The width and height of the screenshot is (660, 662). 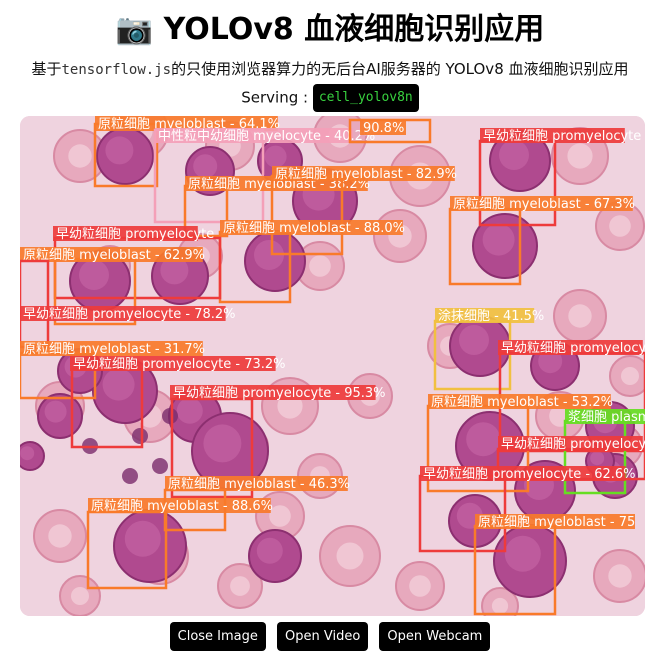 What do you see at coordinates (366, 174) in the screenshot?
I see `detection-label: 原粒细胞 myeloblast - 82.9%` at bounding box center [366, 174].